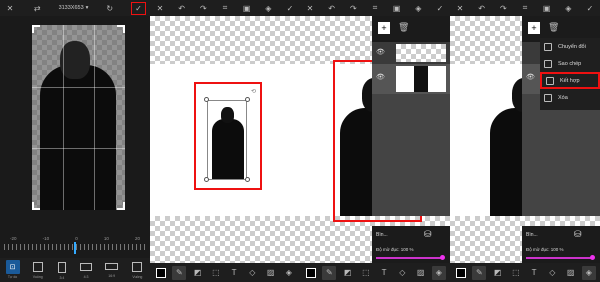 Image resolution: width=600 pixels, height=282 pixels. Describe the element at coordinates (253, 91) in the screenshot. I see `rotate-icon: ⟲` at that location.